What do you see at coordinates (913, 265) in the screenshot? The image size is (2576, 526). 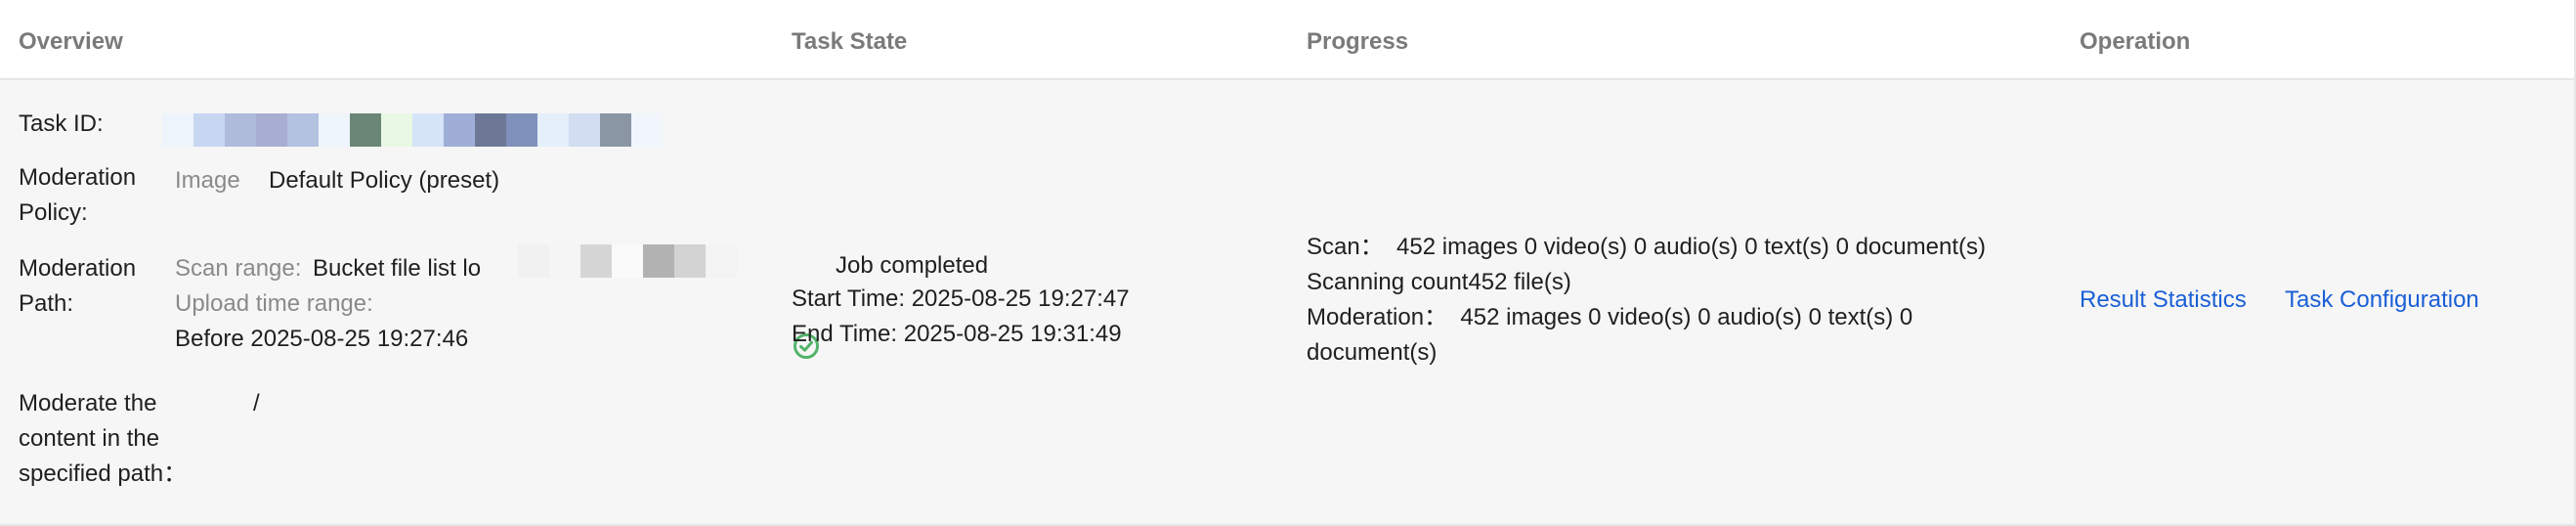 I see `job-status: Job completed` at bounding box center [913, 265].